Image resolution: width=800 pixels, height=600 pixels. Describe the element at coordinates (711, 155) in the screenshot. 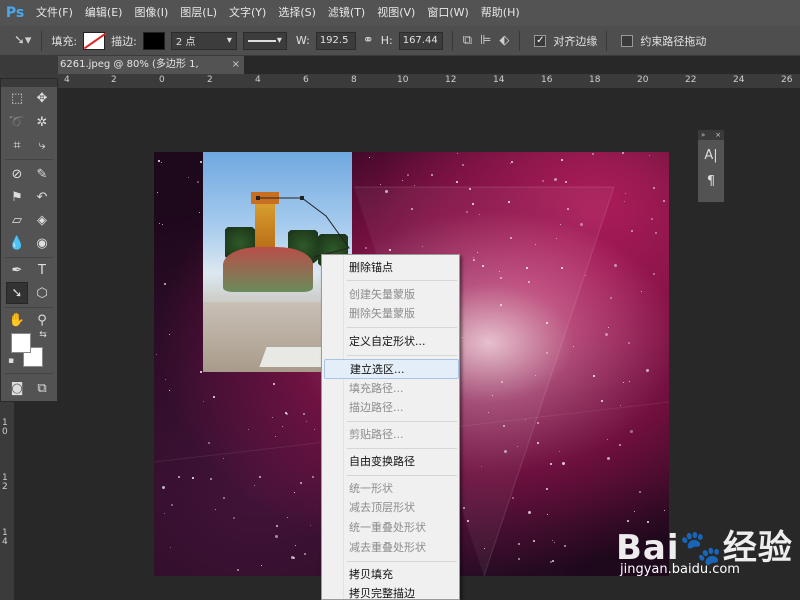

I see `character-panel-icon: A|` at that location.